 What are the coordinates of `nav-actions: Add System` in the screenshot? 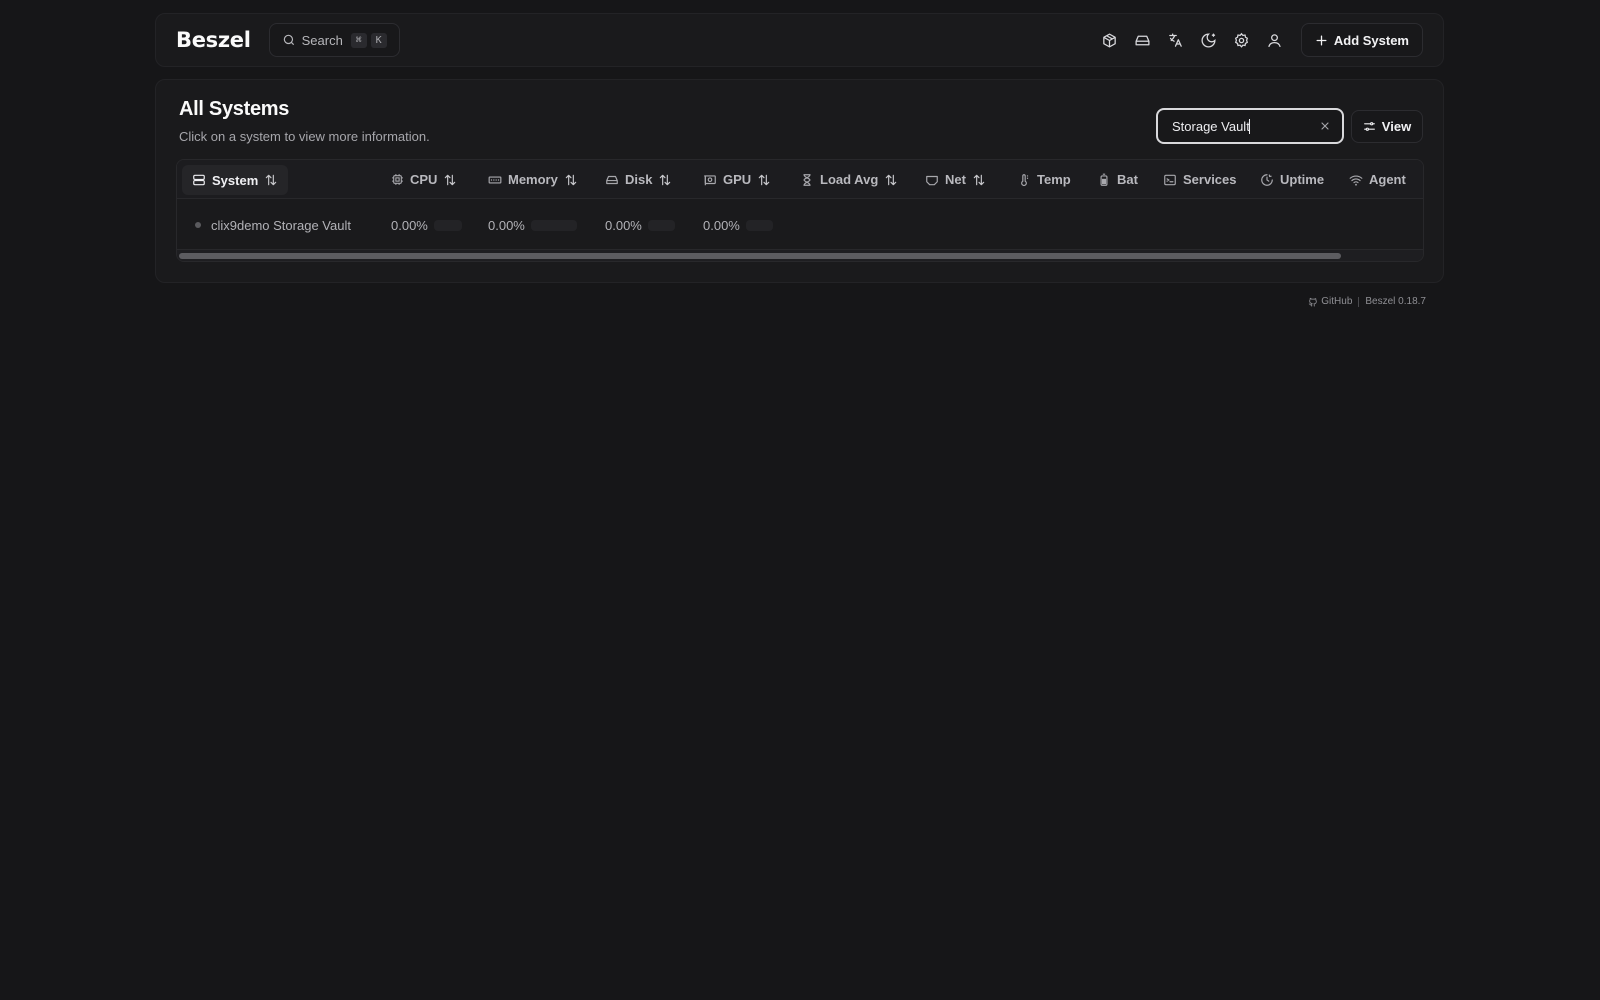 It's located at (1258, 40).